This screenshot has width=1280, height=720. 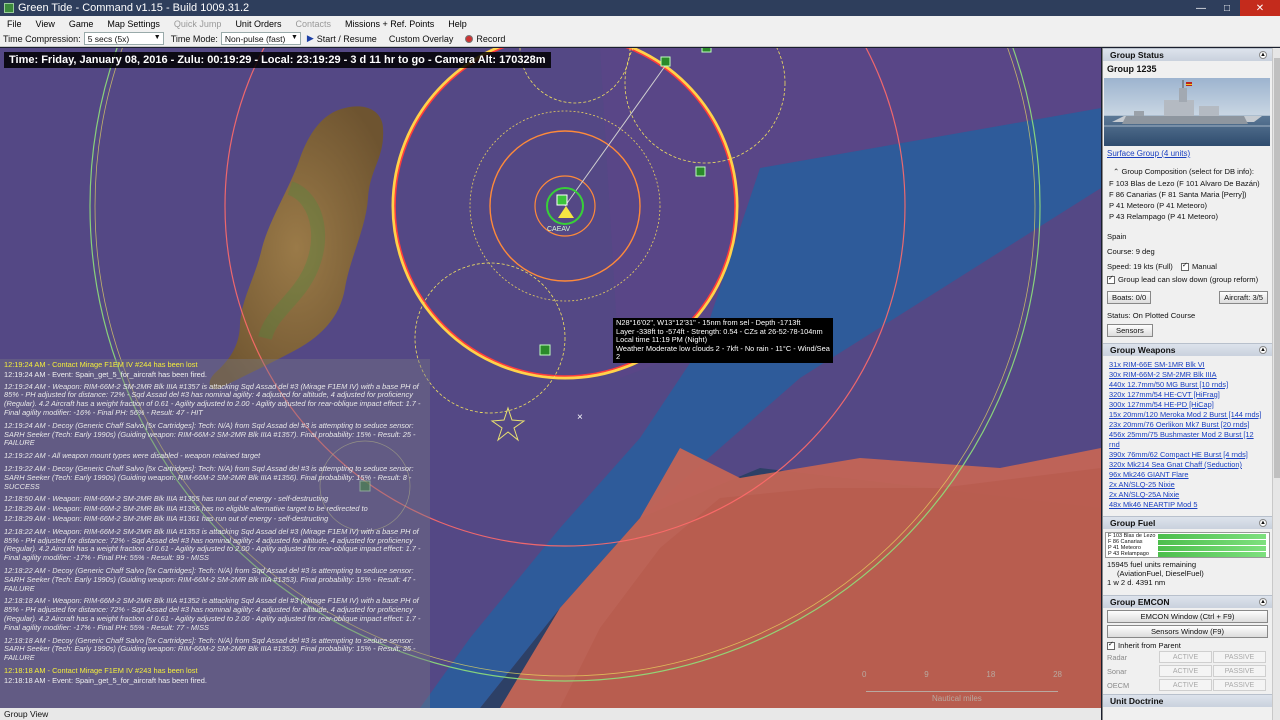 I want to click on record-button: Record, so click(x=485, y=39).